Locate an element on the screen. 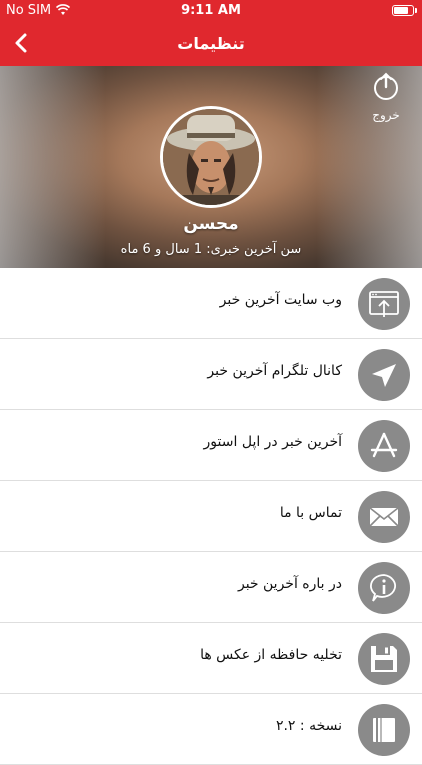  menu-item-label: نسخه : ۲.۲ is located at coordinates (308, 726).